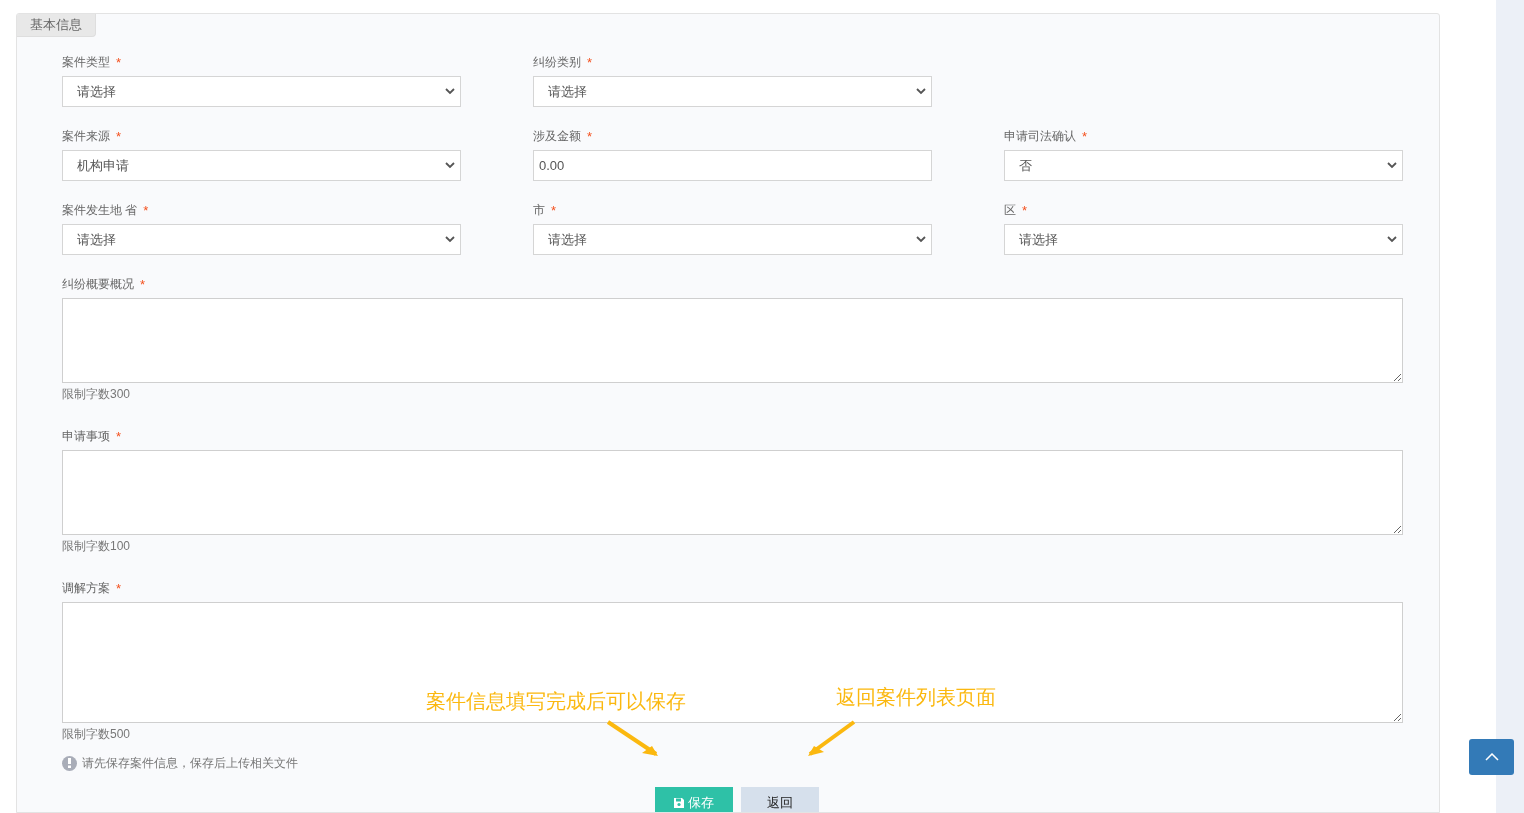  I want to click on field-label: 市, so click(539, 210).